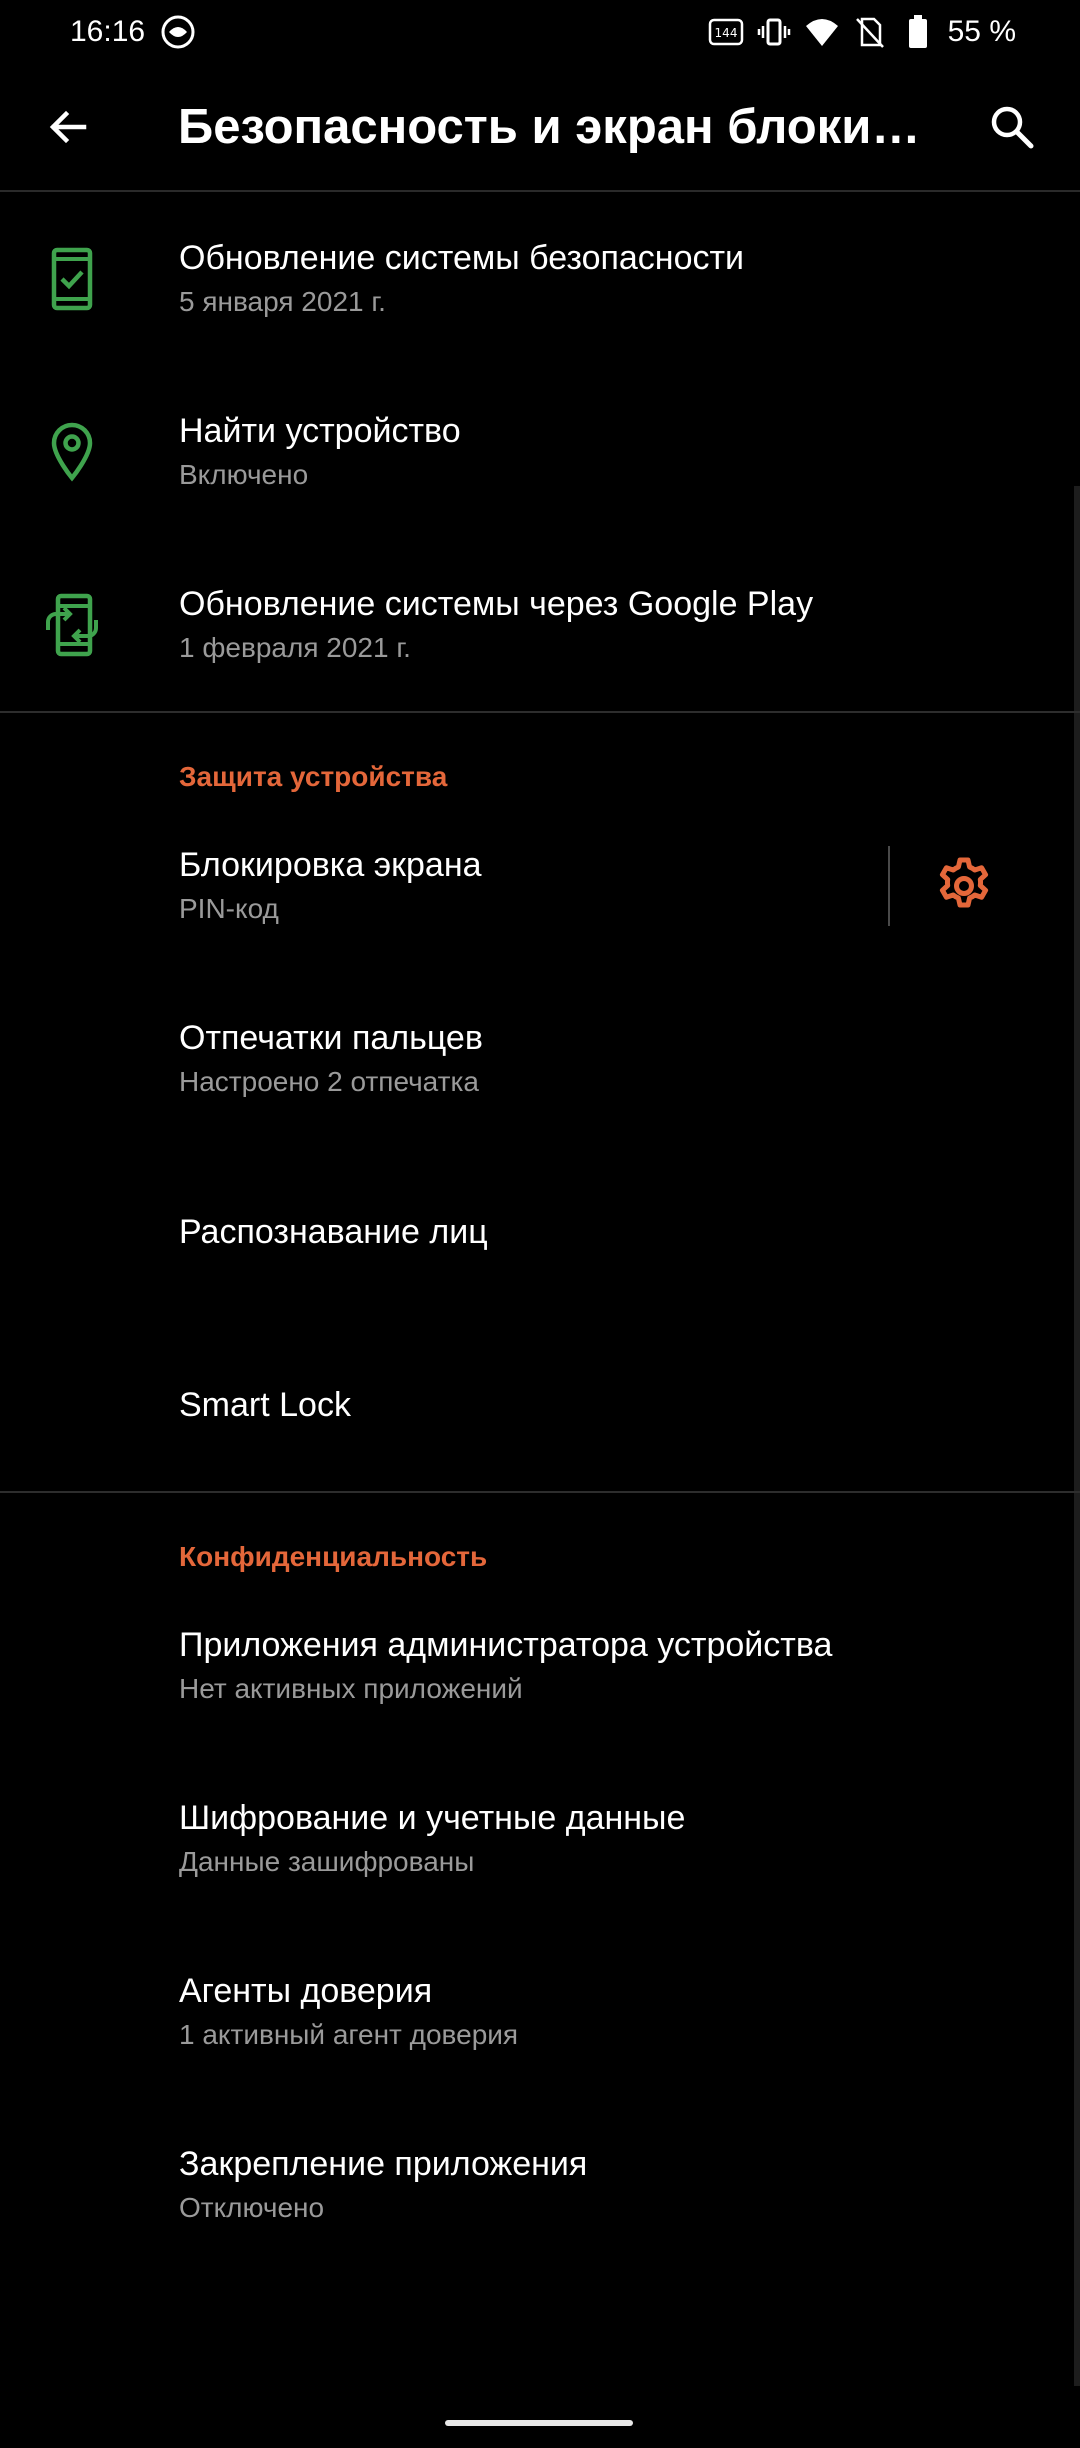 The image size is (1080, 2448). I want to click on item-title: Отпечатки пальцев, so click(331, 1037).